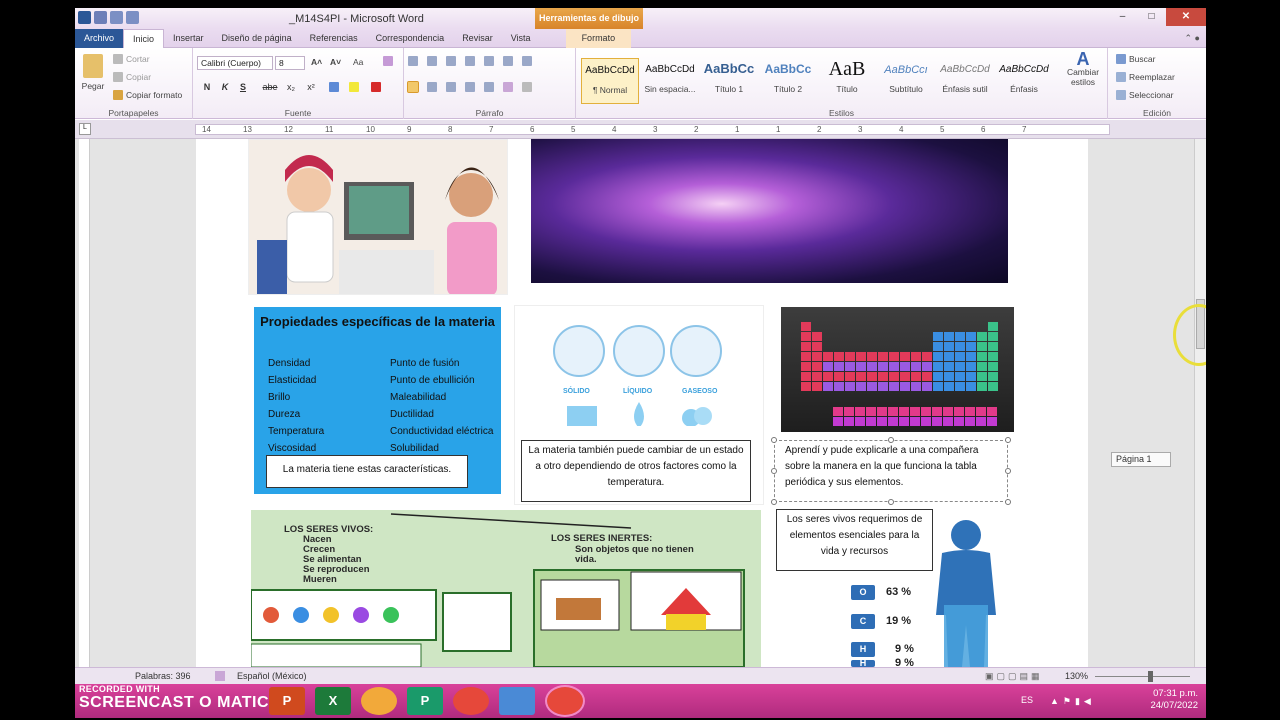 The width and height of the screenshot is (1280, 720). Describe the element at coordinates (1014, 676) in the screenshot. I see `view-buttons: ▣▢▢▤▦` at that location.